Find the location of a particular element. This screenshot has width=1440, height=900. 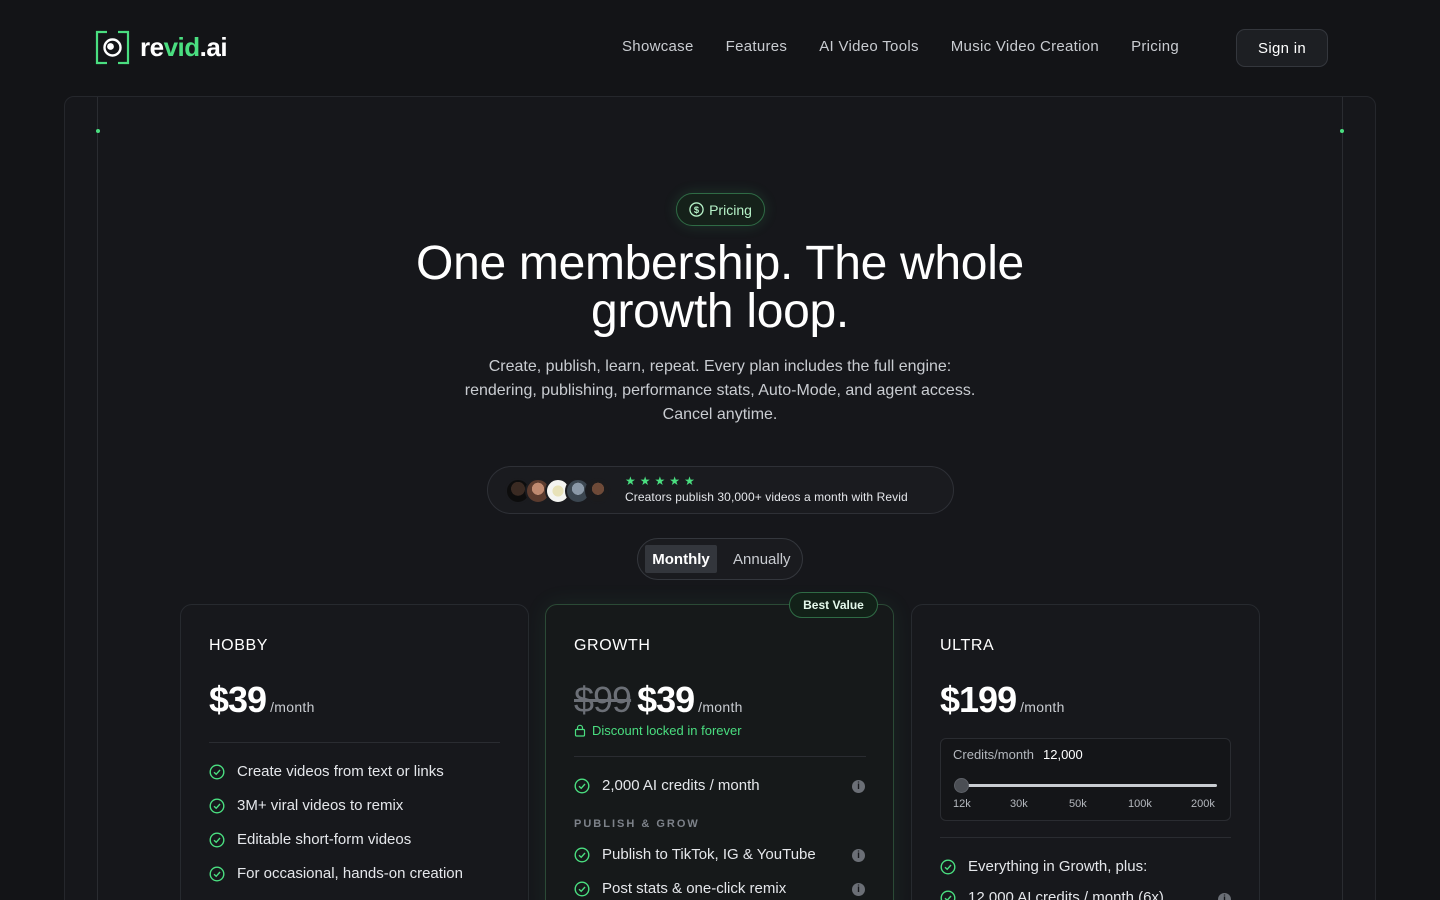

plan-name: ULTRA is located at coordinates (967, 645).